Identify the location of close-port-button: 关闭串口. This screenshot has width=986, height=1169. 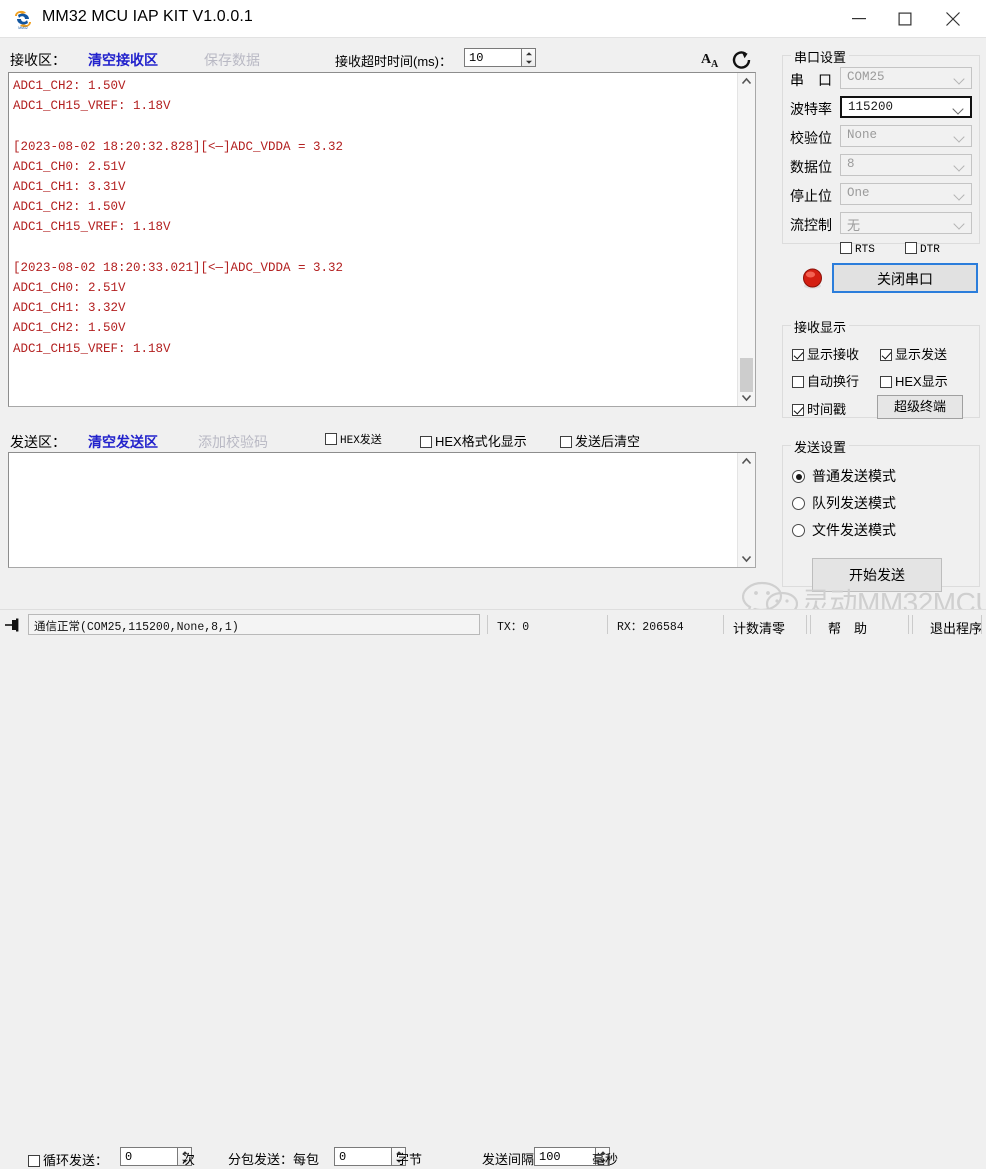
(905, 278).